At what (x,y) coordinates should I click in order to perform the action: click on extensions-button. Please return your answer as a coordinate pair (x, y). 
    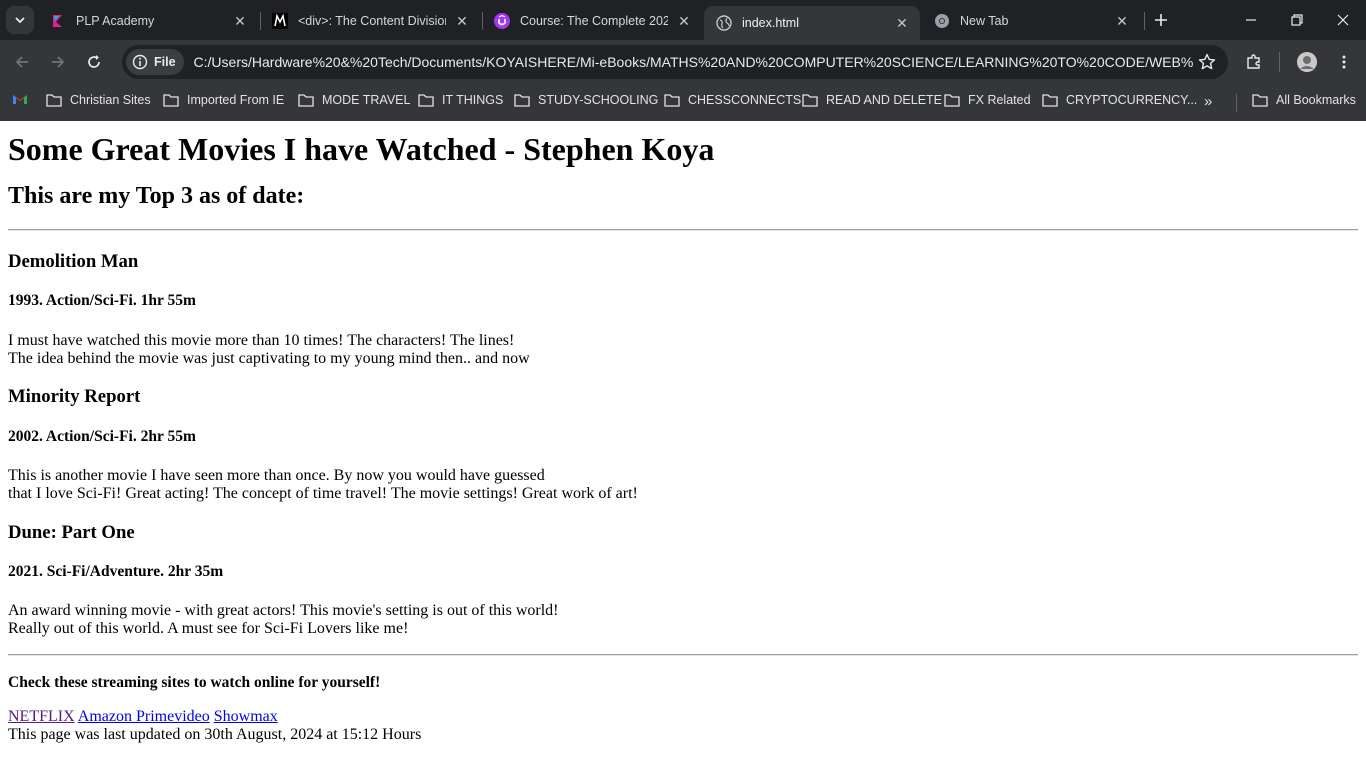
    Looking at the image, I should click on (1254, 62).